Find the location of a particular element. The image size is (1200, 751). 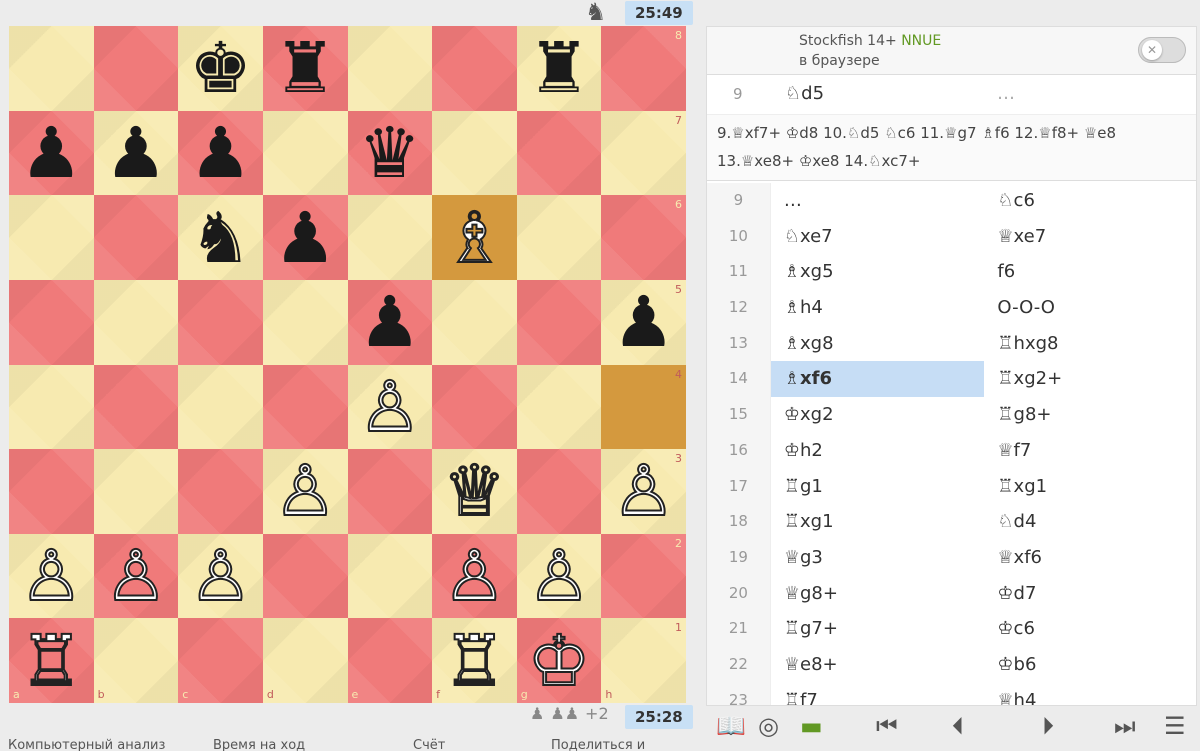

square-f8 is located at coordinates (474, 68).